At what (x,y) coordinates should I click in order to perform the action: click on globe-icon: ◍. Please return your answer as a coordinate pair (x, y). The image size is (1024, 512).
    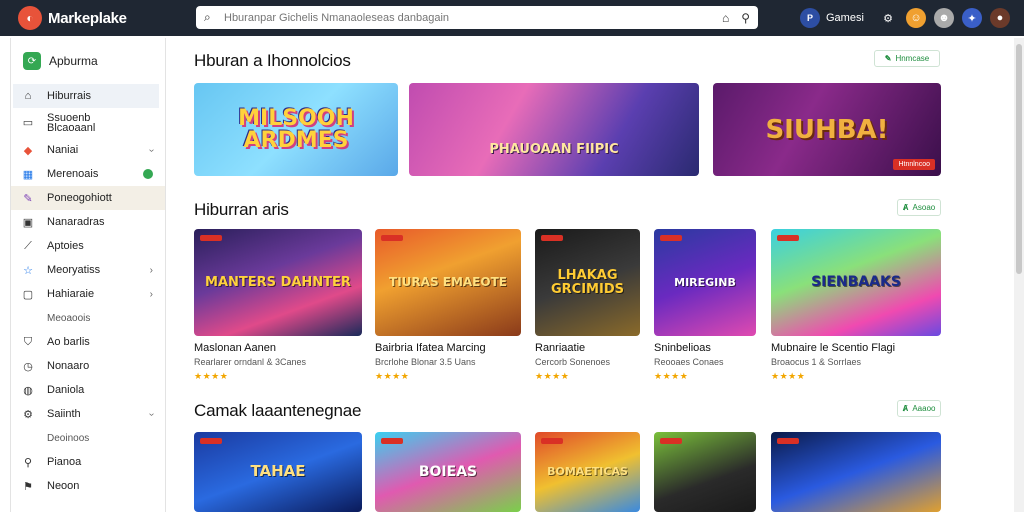
    Looking at the image, I should click on (28, 390).